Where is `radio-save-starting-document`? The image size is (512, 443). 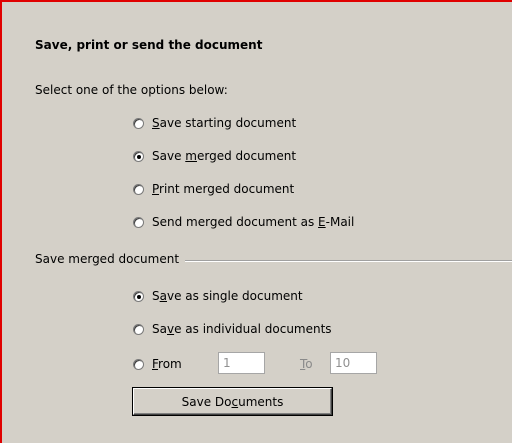 radio-save-starting-document is located at coordinates (138, 123).